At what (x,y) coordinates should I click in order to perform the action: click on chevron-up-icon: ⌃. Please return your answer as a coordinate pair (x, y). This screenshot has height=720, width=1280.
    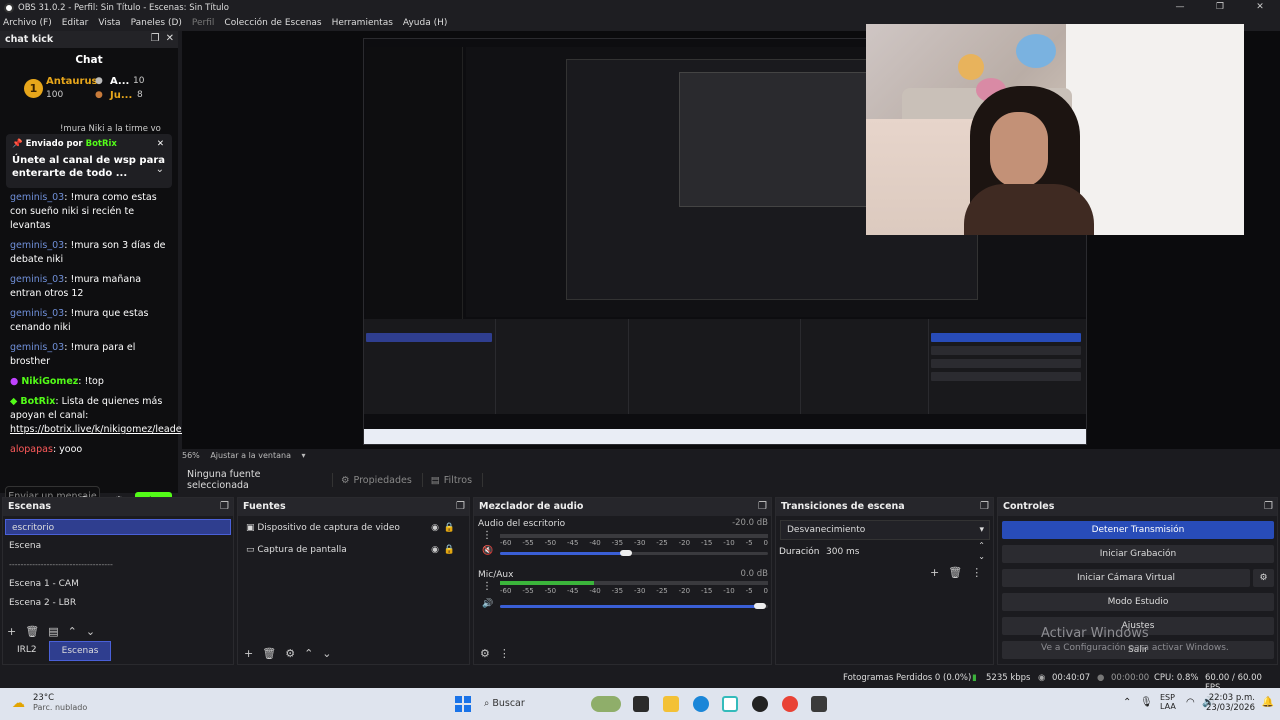
    Looking at the image, I should click on (1127, 702).